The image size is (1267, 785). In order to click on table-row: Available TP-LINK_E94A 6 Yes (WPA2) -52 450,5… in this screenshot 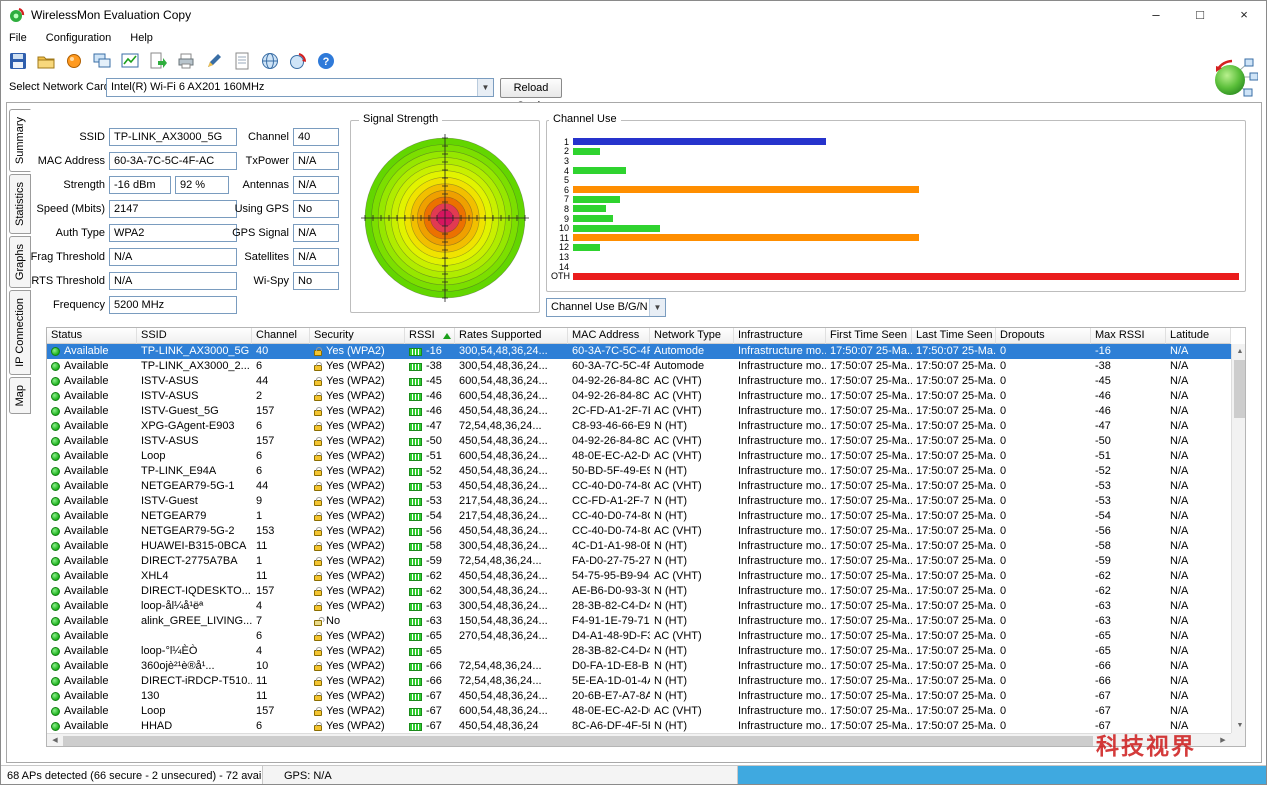, I will do `click(639, 471)`.